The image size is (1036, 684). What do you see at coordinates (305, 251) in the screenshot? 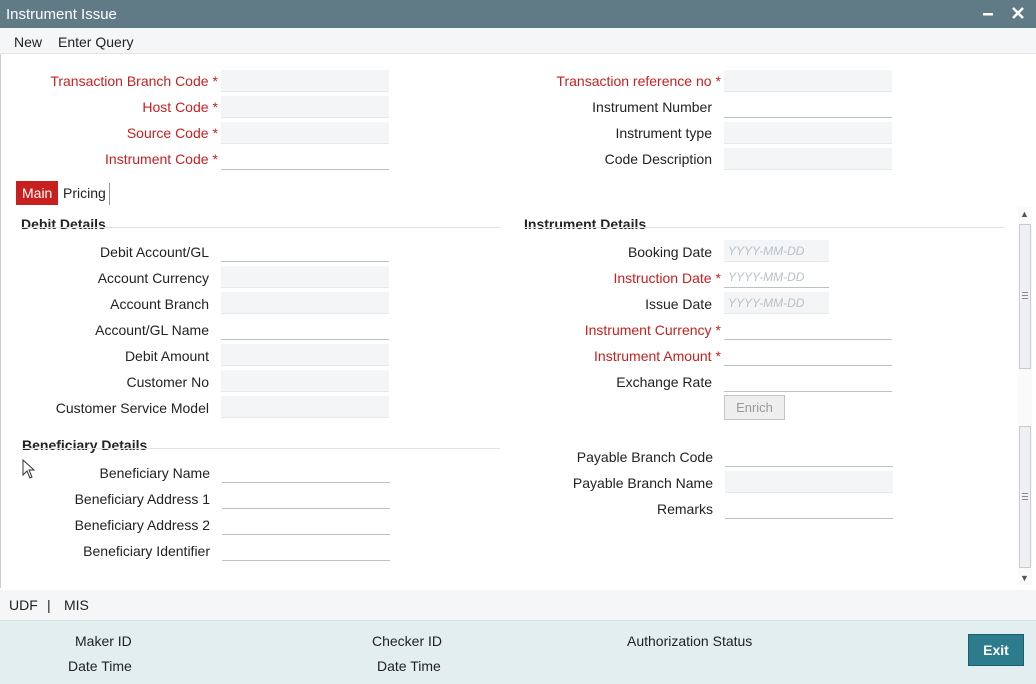
I see `debit-account-field` at bounding box center [305, 251].